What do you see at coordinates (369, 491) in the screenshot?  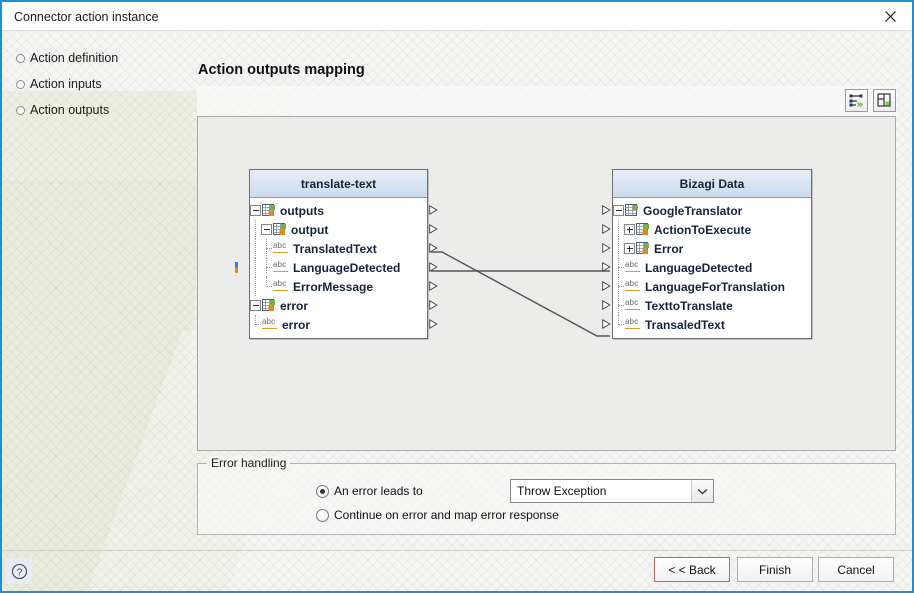 I see `radio-an-error-leads-to: An error leads to` at bounding box center [369, 491].